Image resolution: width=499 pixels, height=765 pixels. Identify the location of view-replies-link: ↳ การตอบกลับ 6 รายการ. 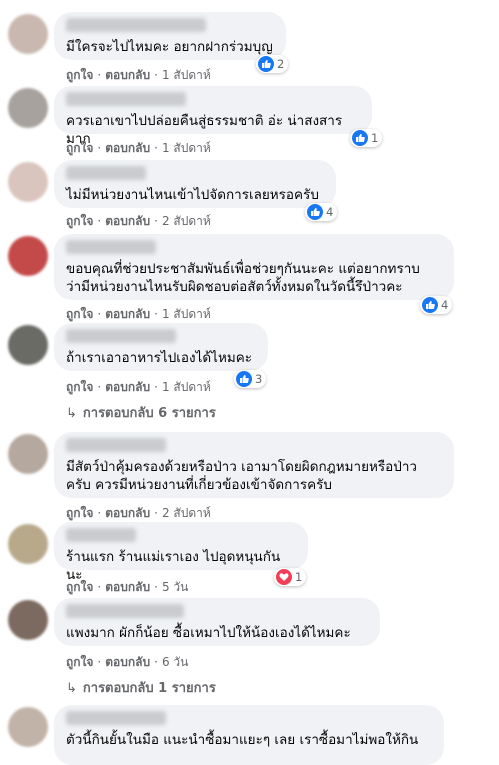
(141, 412).